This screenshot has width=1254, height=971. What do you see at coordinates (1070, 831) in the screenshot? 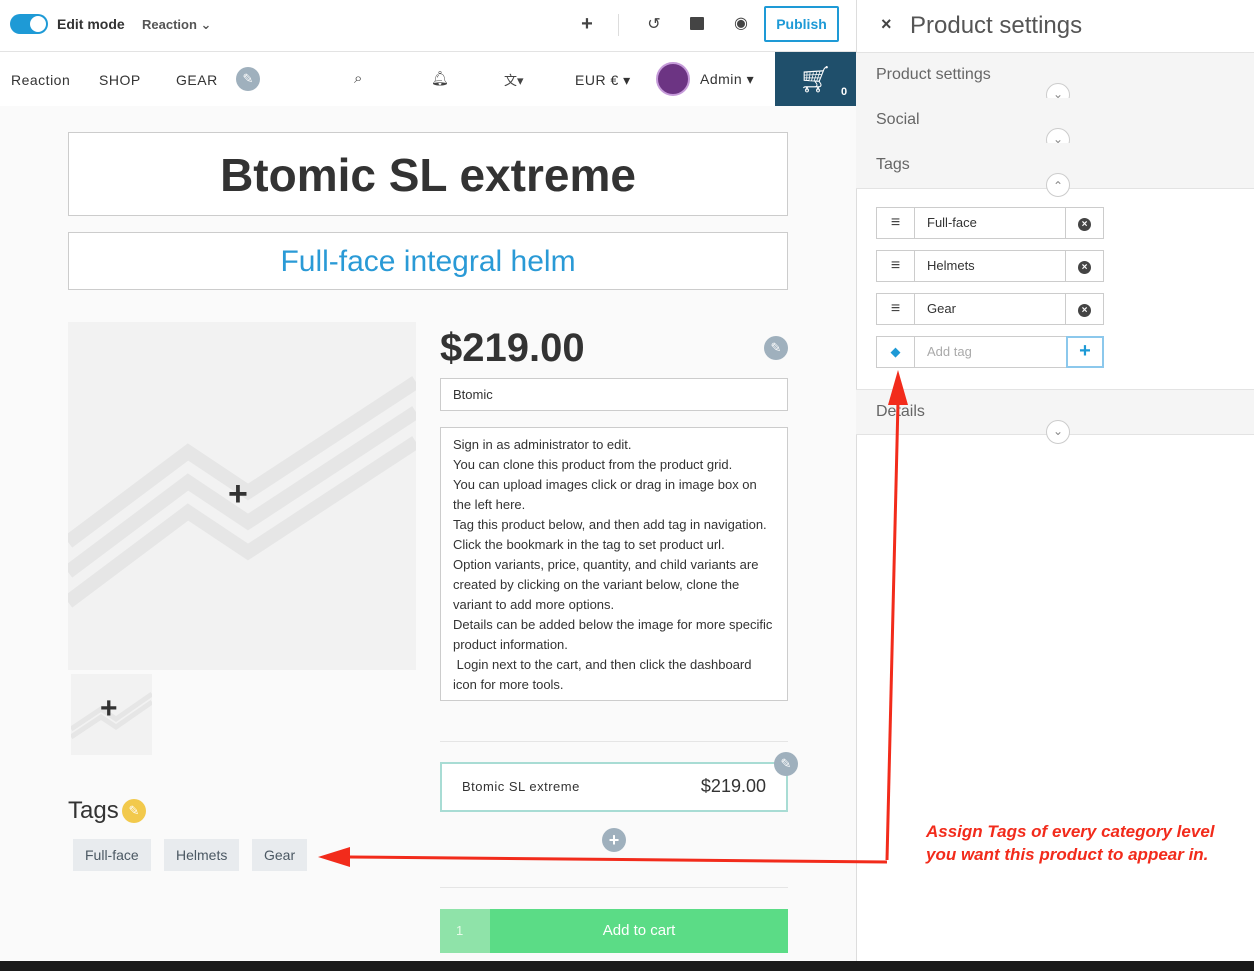
I see `annotation-line: Assign Tags of every category level` at bounding box center [1070, 831].